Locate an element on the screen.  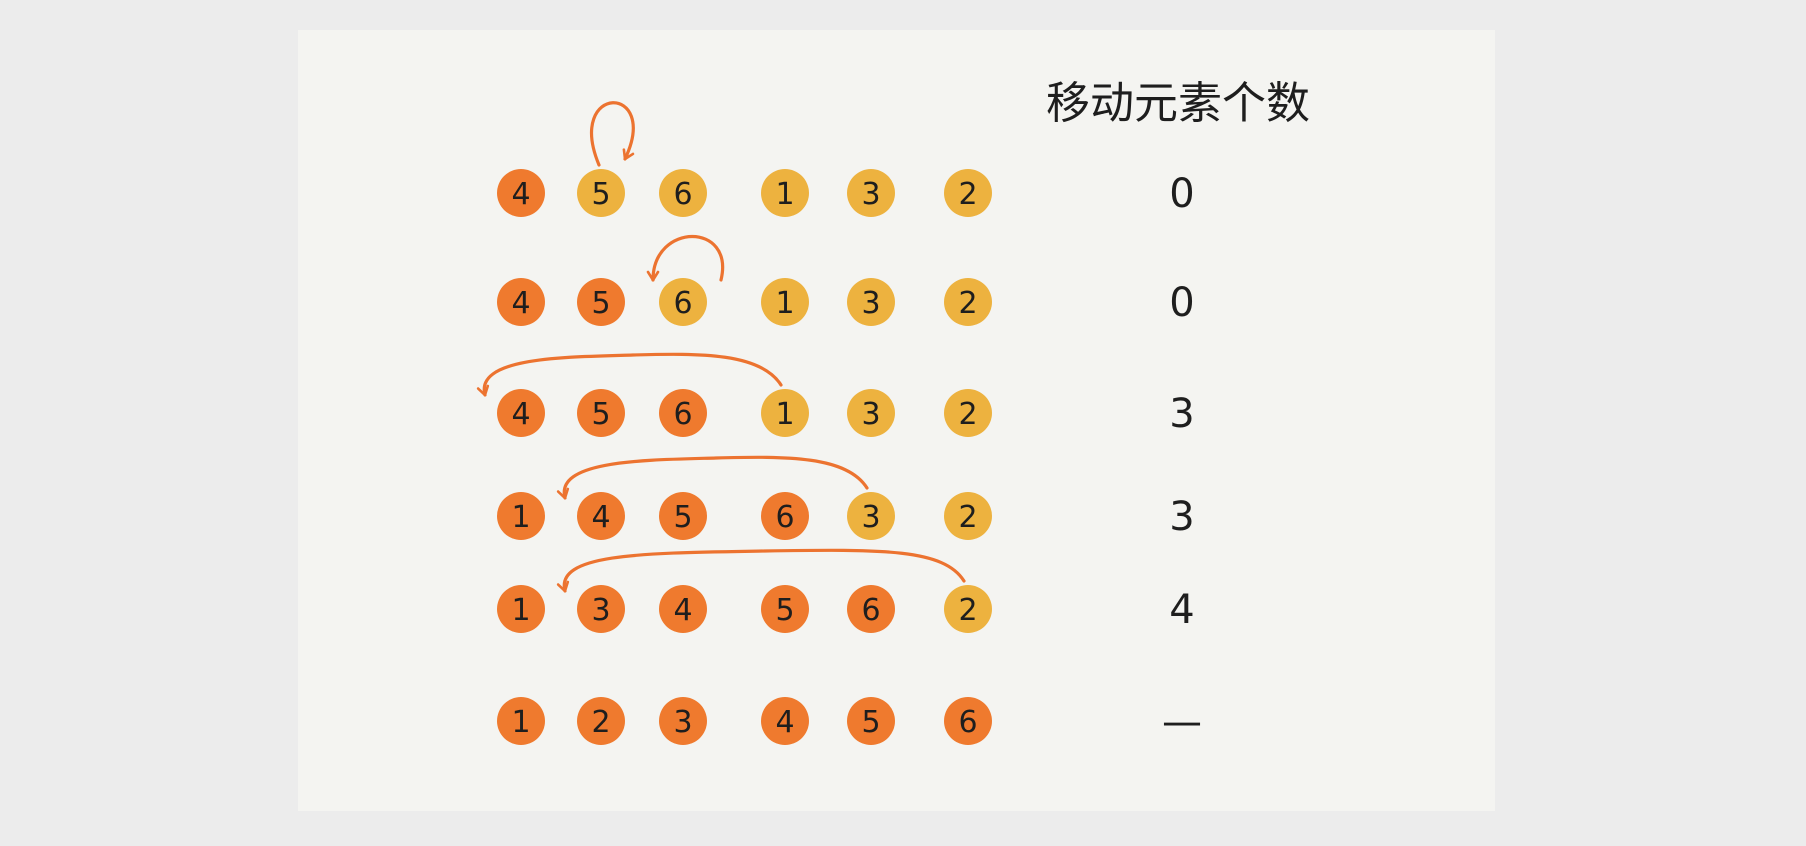
move-count-header: 移动元素个数 is located at coordinates (1178, 103).